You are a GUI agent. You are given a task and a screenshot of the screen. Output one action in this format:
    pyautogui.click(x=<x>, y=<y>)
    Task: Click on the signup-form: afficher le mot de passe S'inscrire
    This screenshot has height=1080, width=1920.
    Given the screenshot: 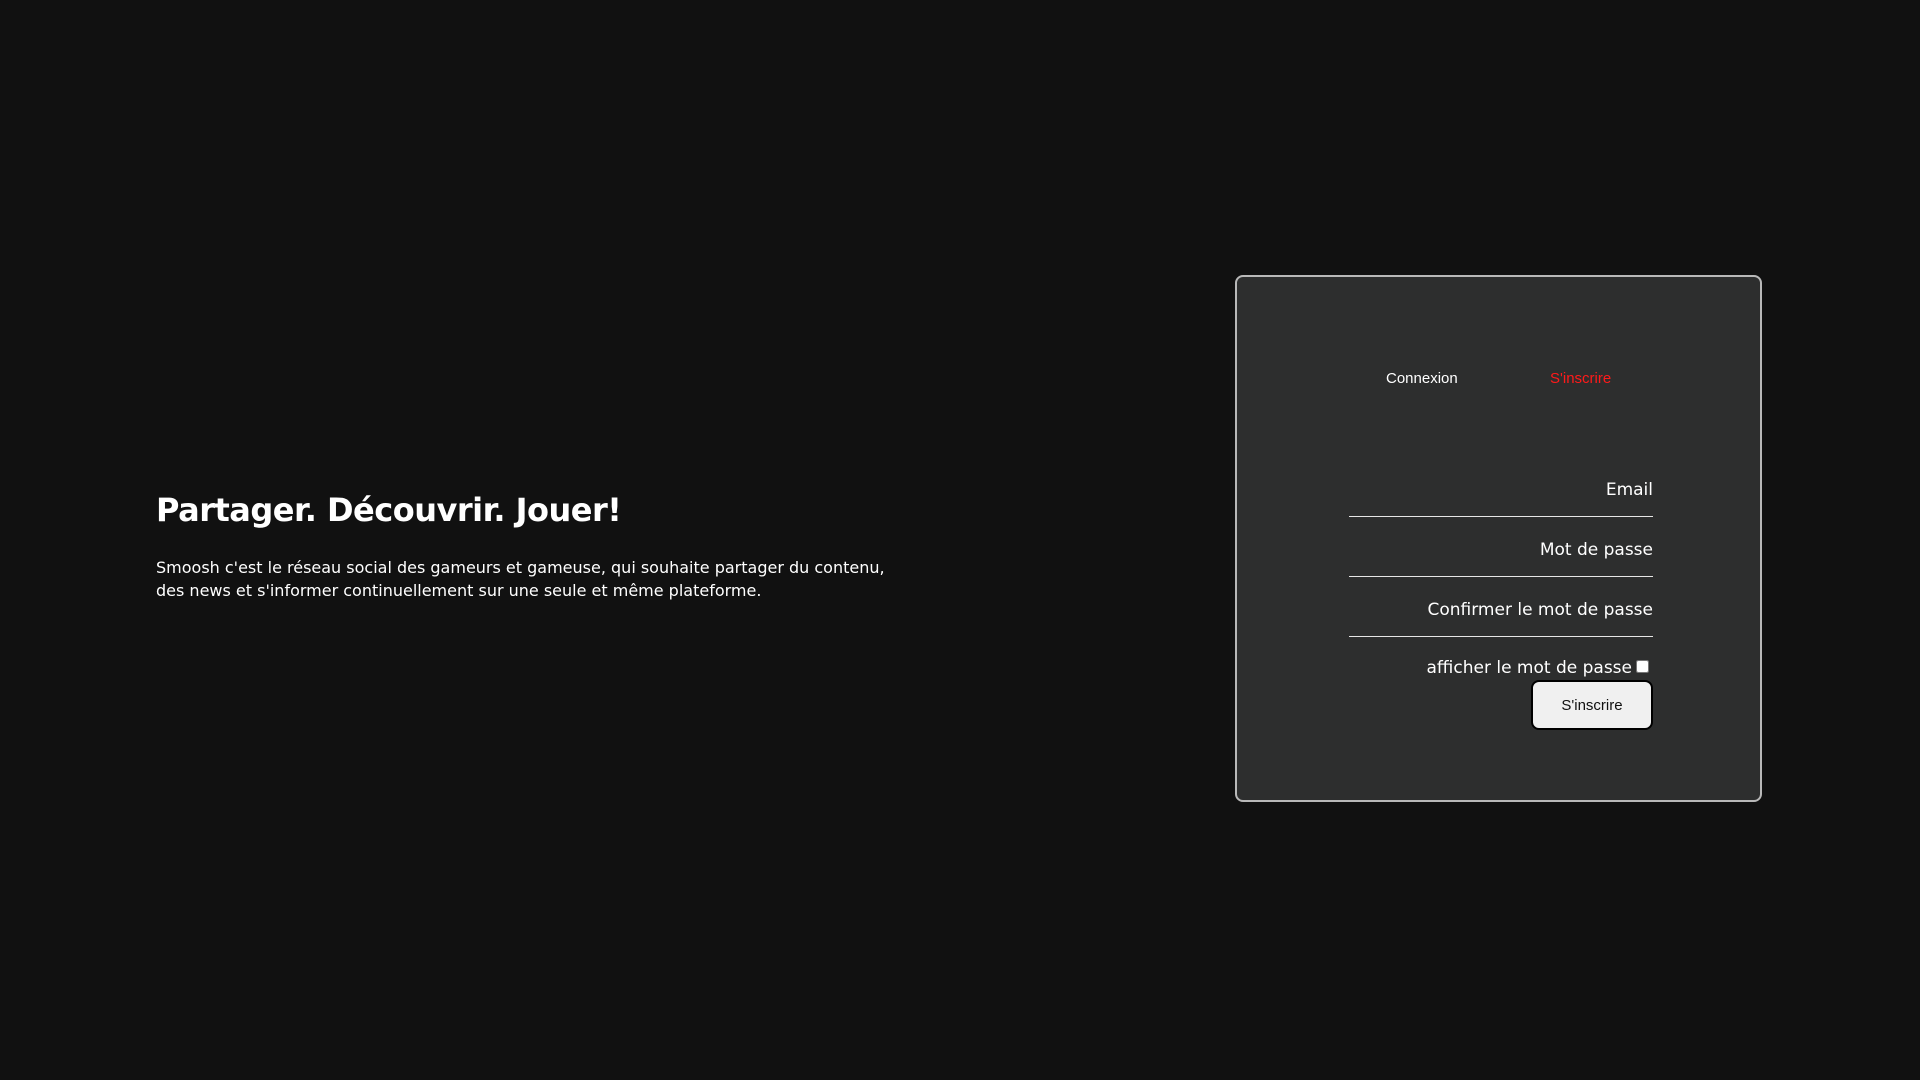 What is the action you would take?
    pyautogui.click(x=1501, y=593)
    